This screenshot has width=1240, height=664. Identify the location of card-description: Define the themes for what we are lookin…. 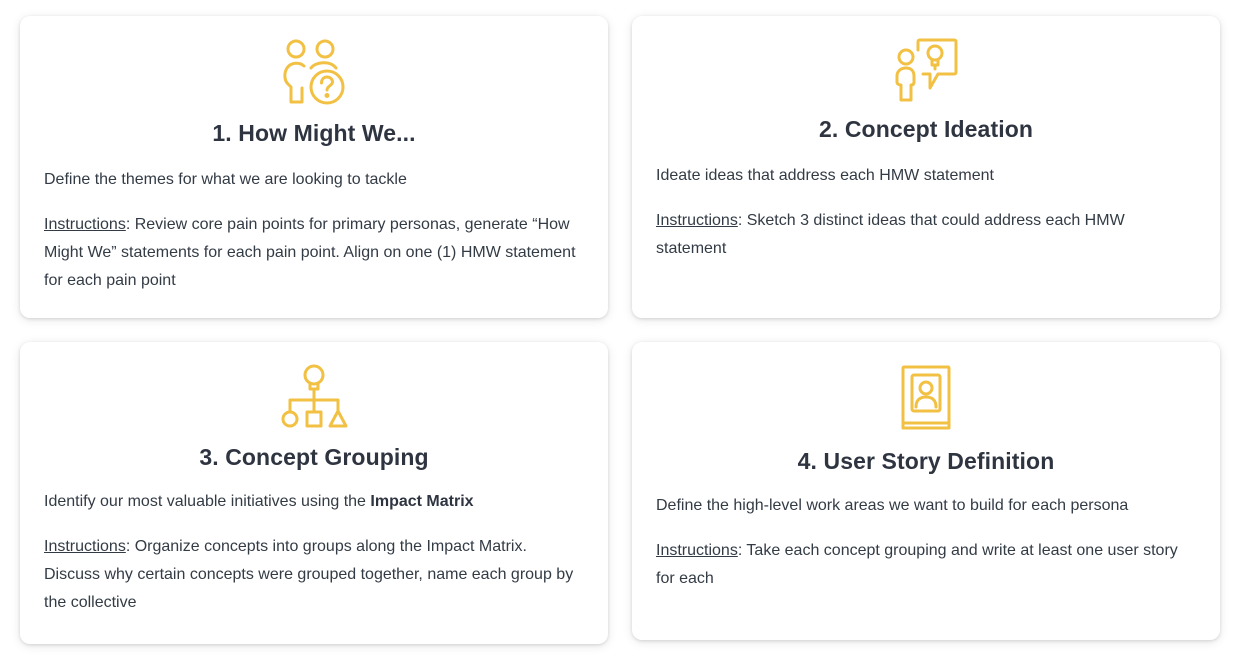
(225, 179).